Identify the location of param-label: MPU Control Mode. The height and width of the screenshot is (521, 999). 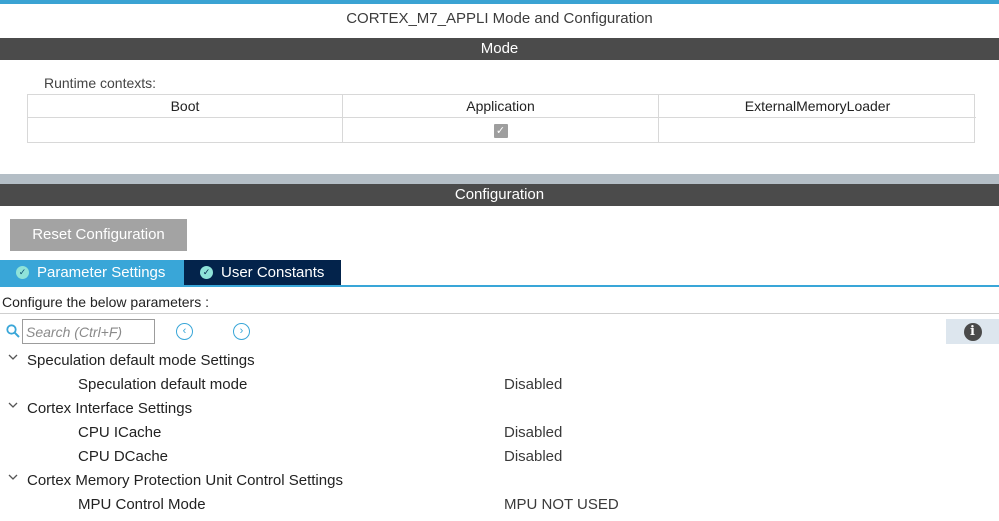
(142, 504).